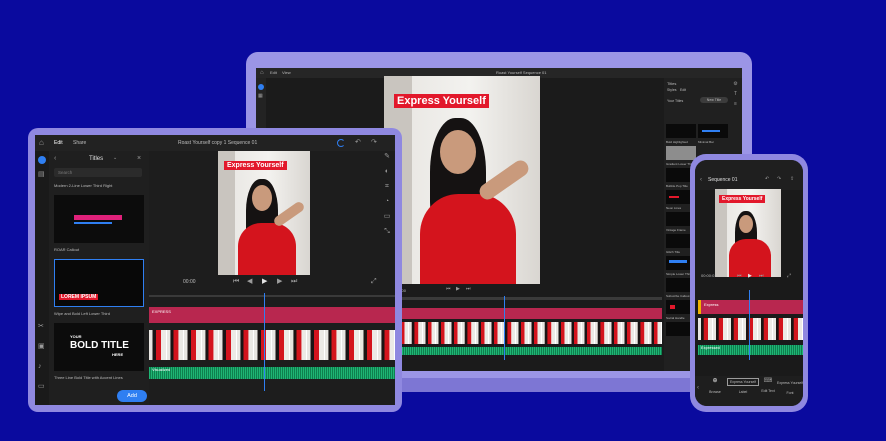 The width and height of the screenshot is (886, 441). Describe the element at coordinates (387, 231) in the screenshot. I see `resize-icon: ⤡` at that location.